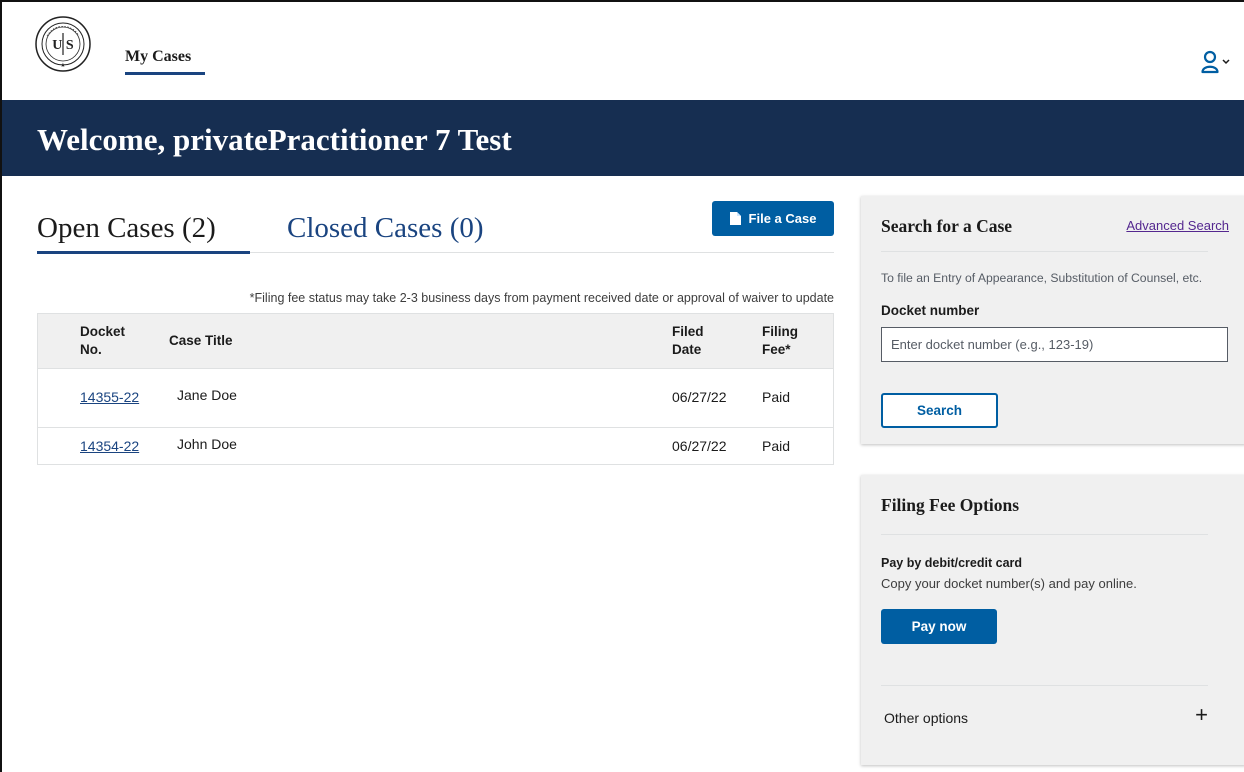 The height and width of the screenshot is (772, 1244). Describe the element at coordinates (207, 395) in the screenshot. I see `case-title: Jane Doe` at that location.